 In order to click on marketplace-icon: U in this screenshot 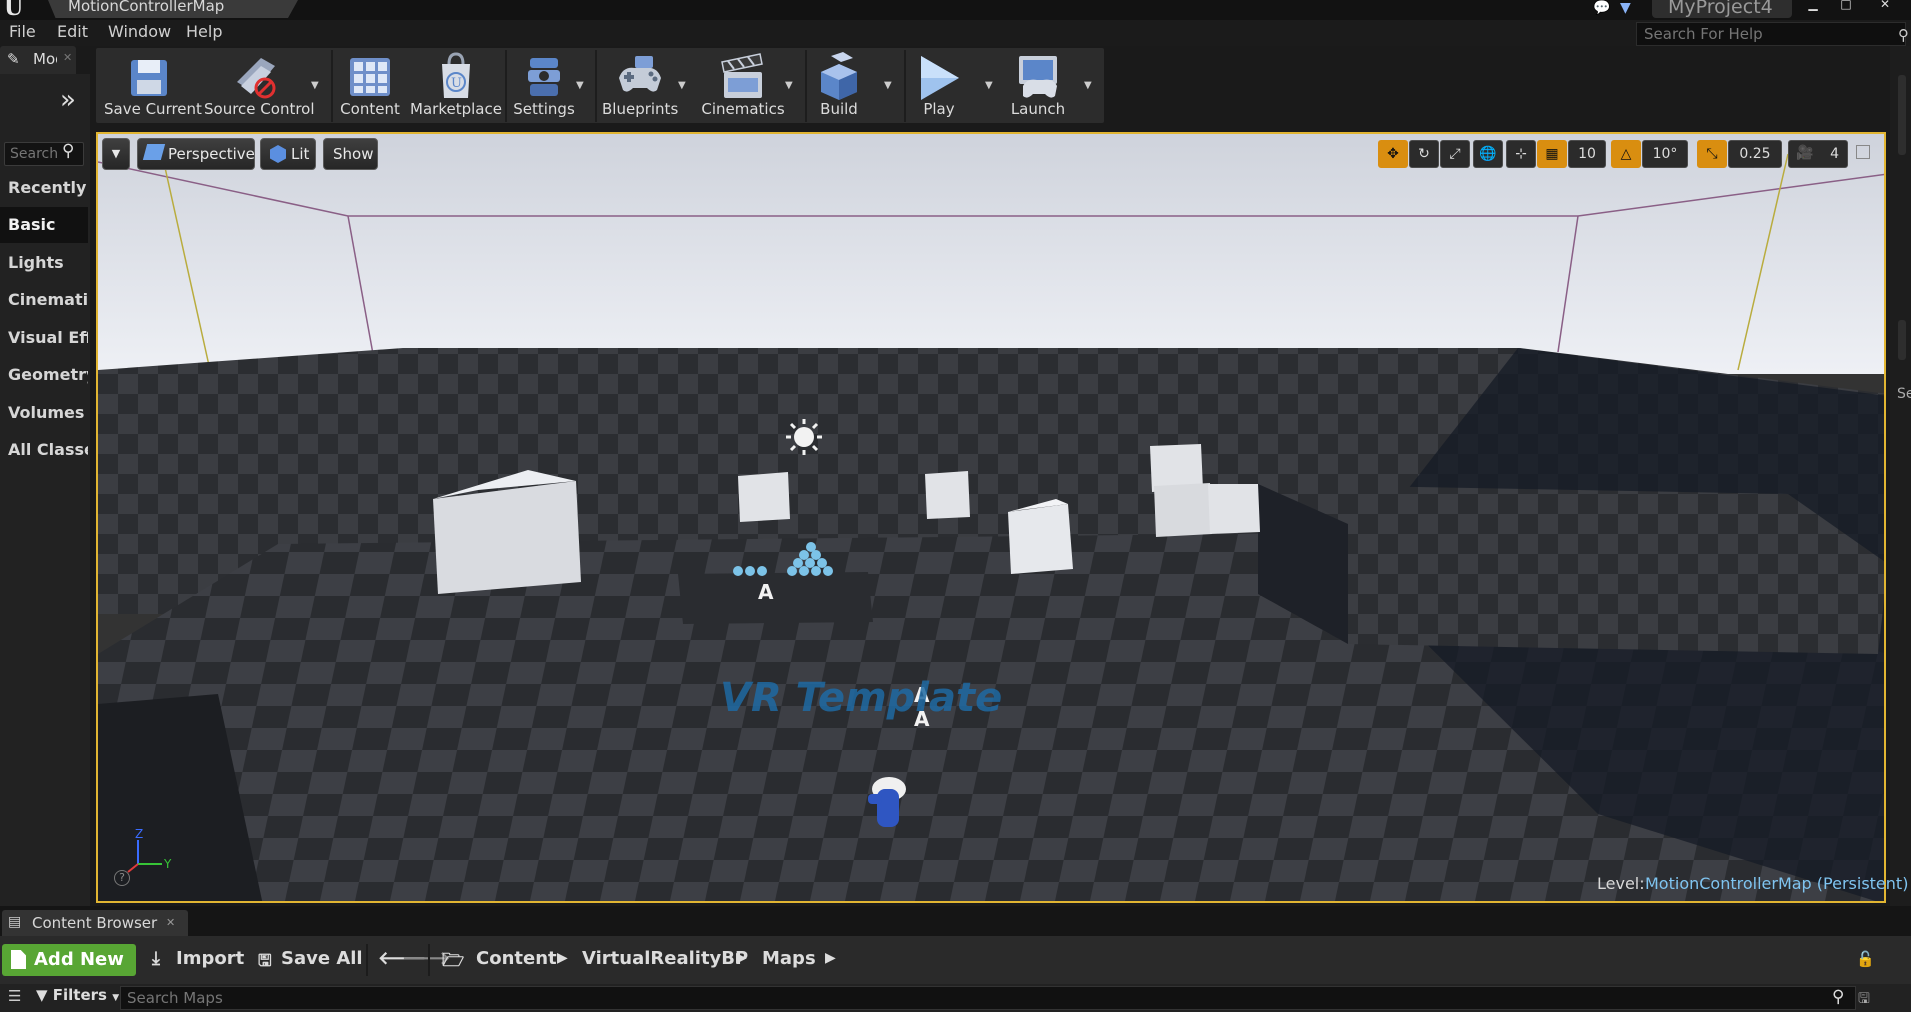, I will do `click(456, 75)`.